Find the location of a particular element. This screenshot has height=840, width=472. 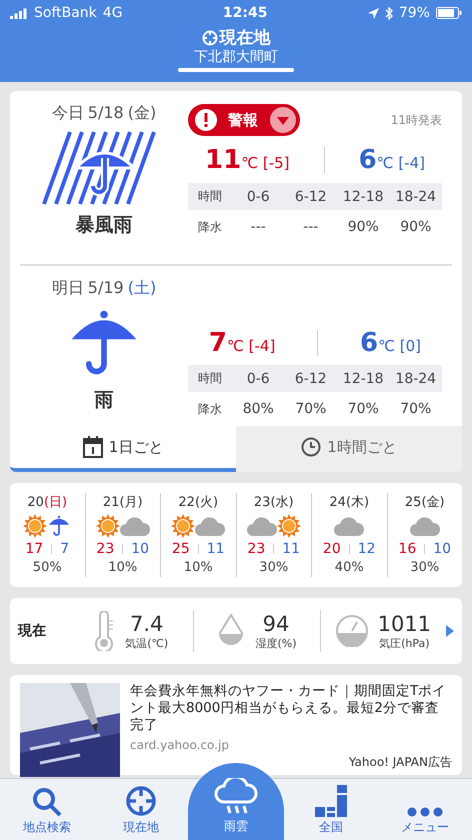

nav-button: 全国 is located at coordinates (331, 809).